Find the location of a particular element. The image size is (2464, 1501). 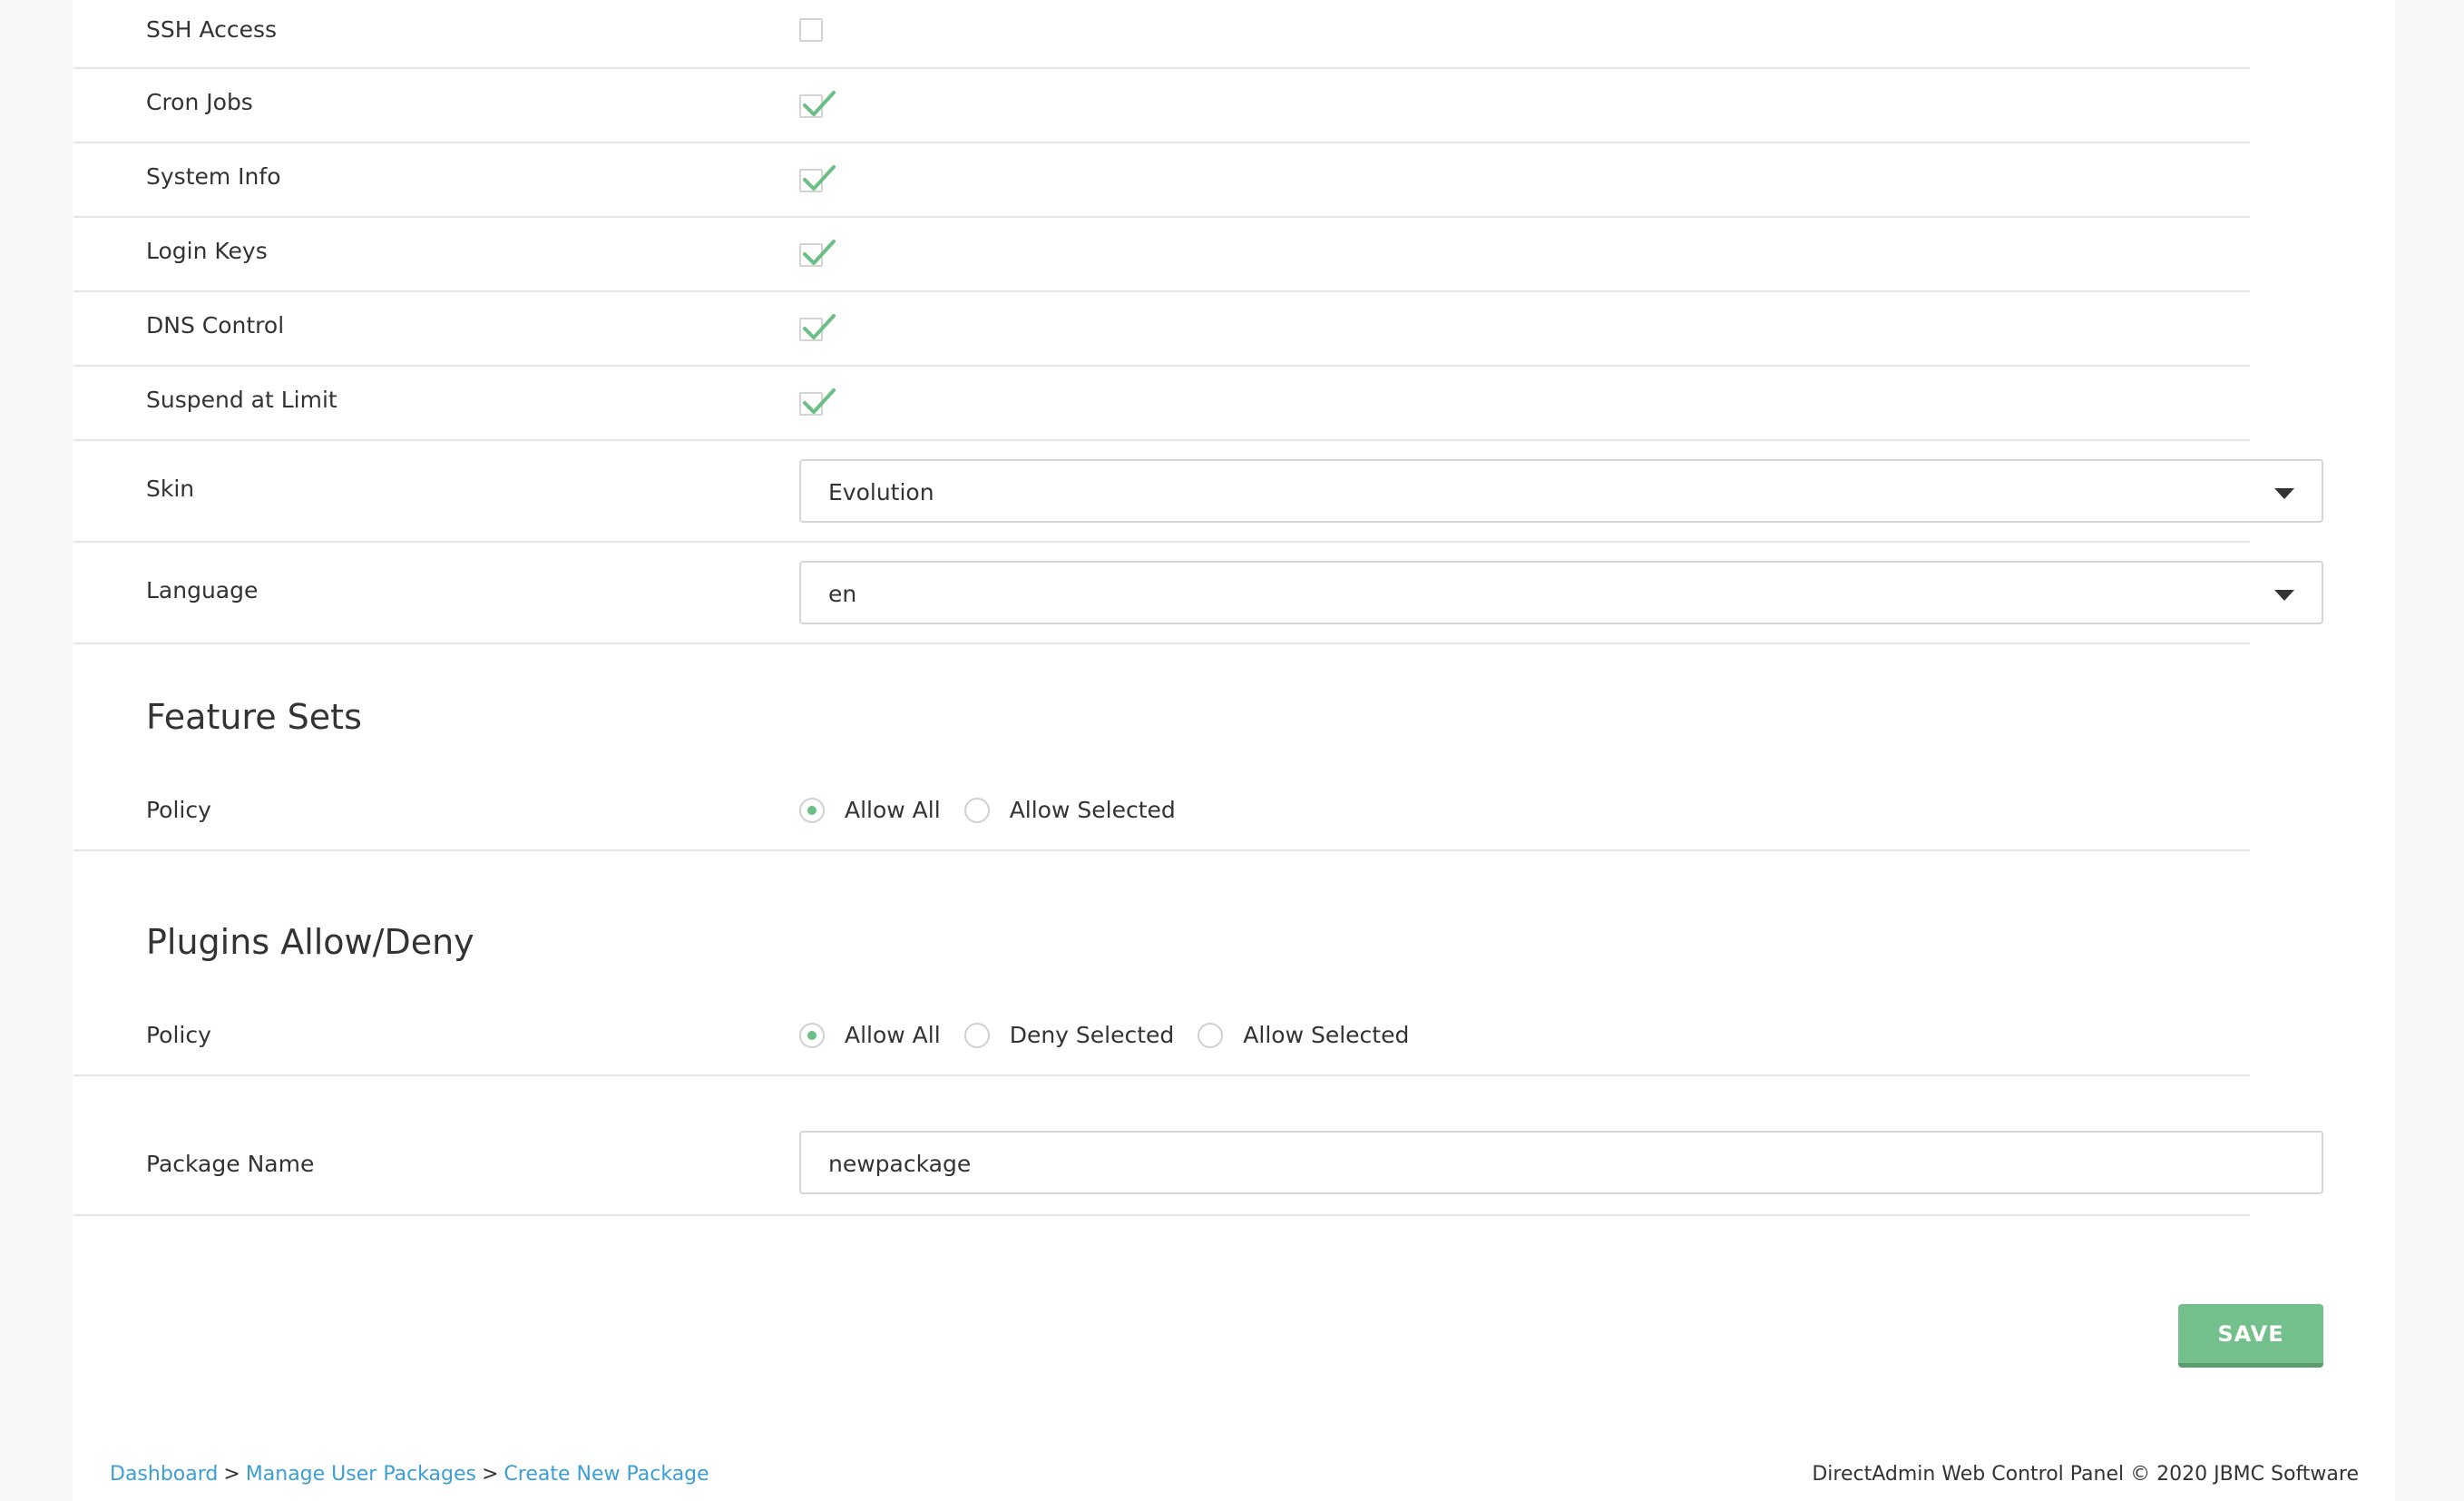

row-suspend-at-limit: Suspend at Limit is located at coordinates (1161, 404).